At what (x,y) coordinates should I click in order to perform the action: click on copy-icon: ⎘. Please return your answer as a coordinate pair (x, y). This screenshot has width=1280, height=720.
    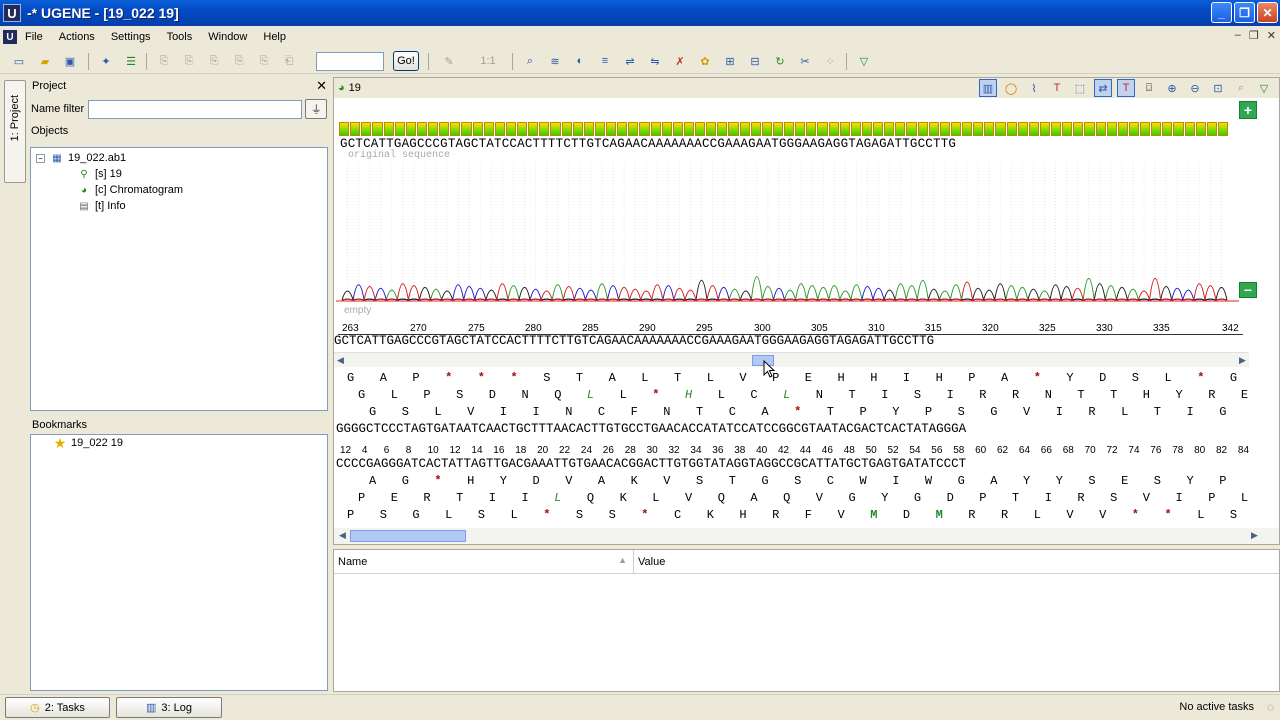
    Looking at the image, I should click on (164, 61).